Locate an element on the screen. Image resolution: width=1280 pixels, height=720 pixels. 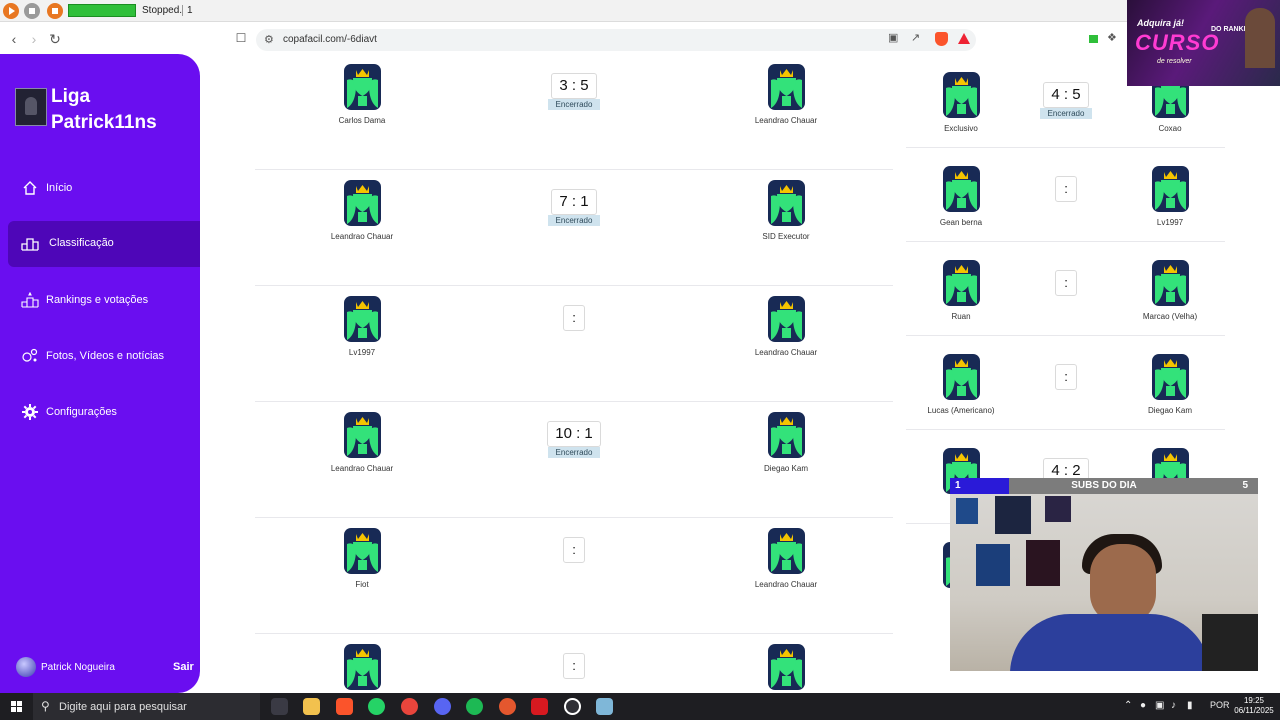
task-view-icon is located at coordinates (279, 706).